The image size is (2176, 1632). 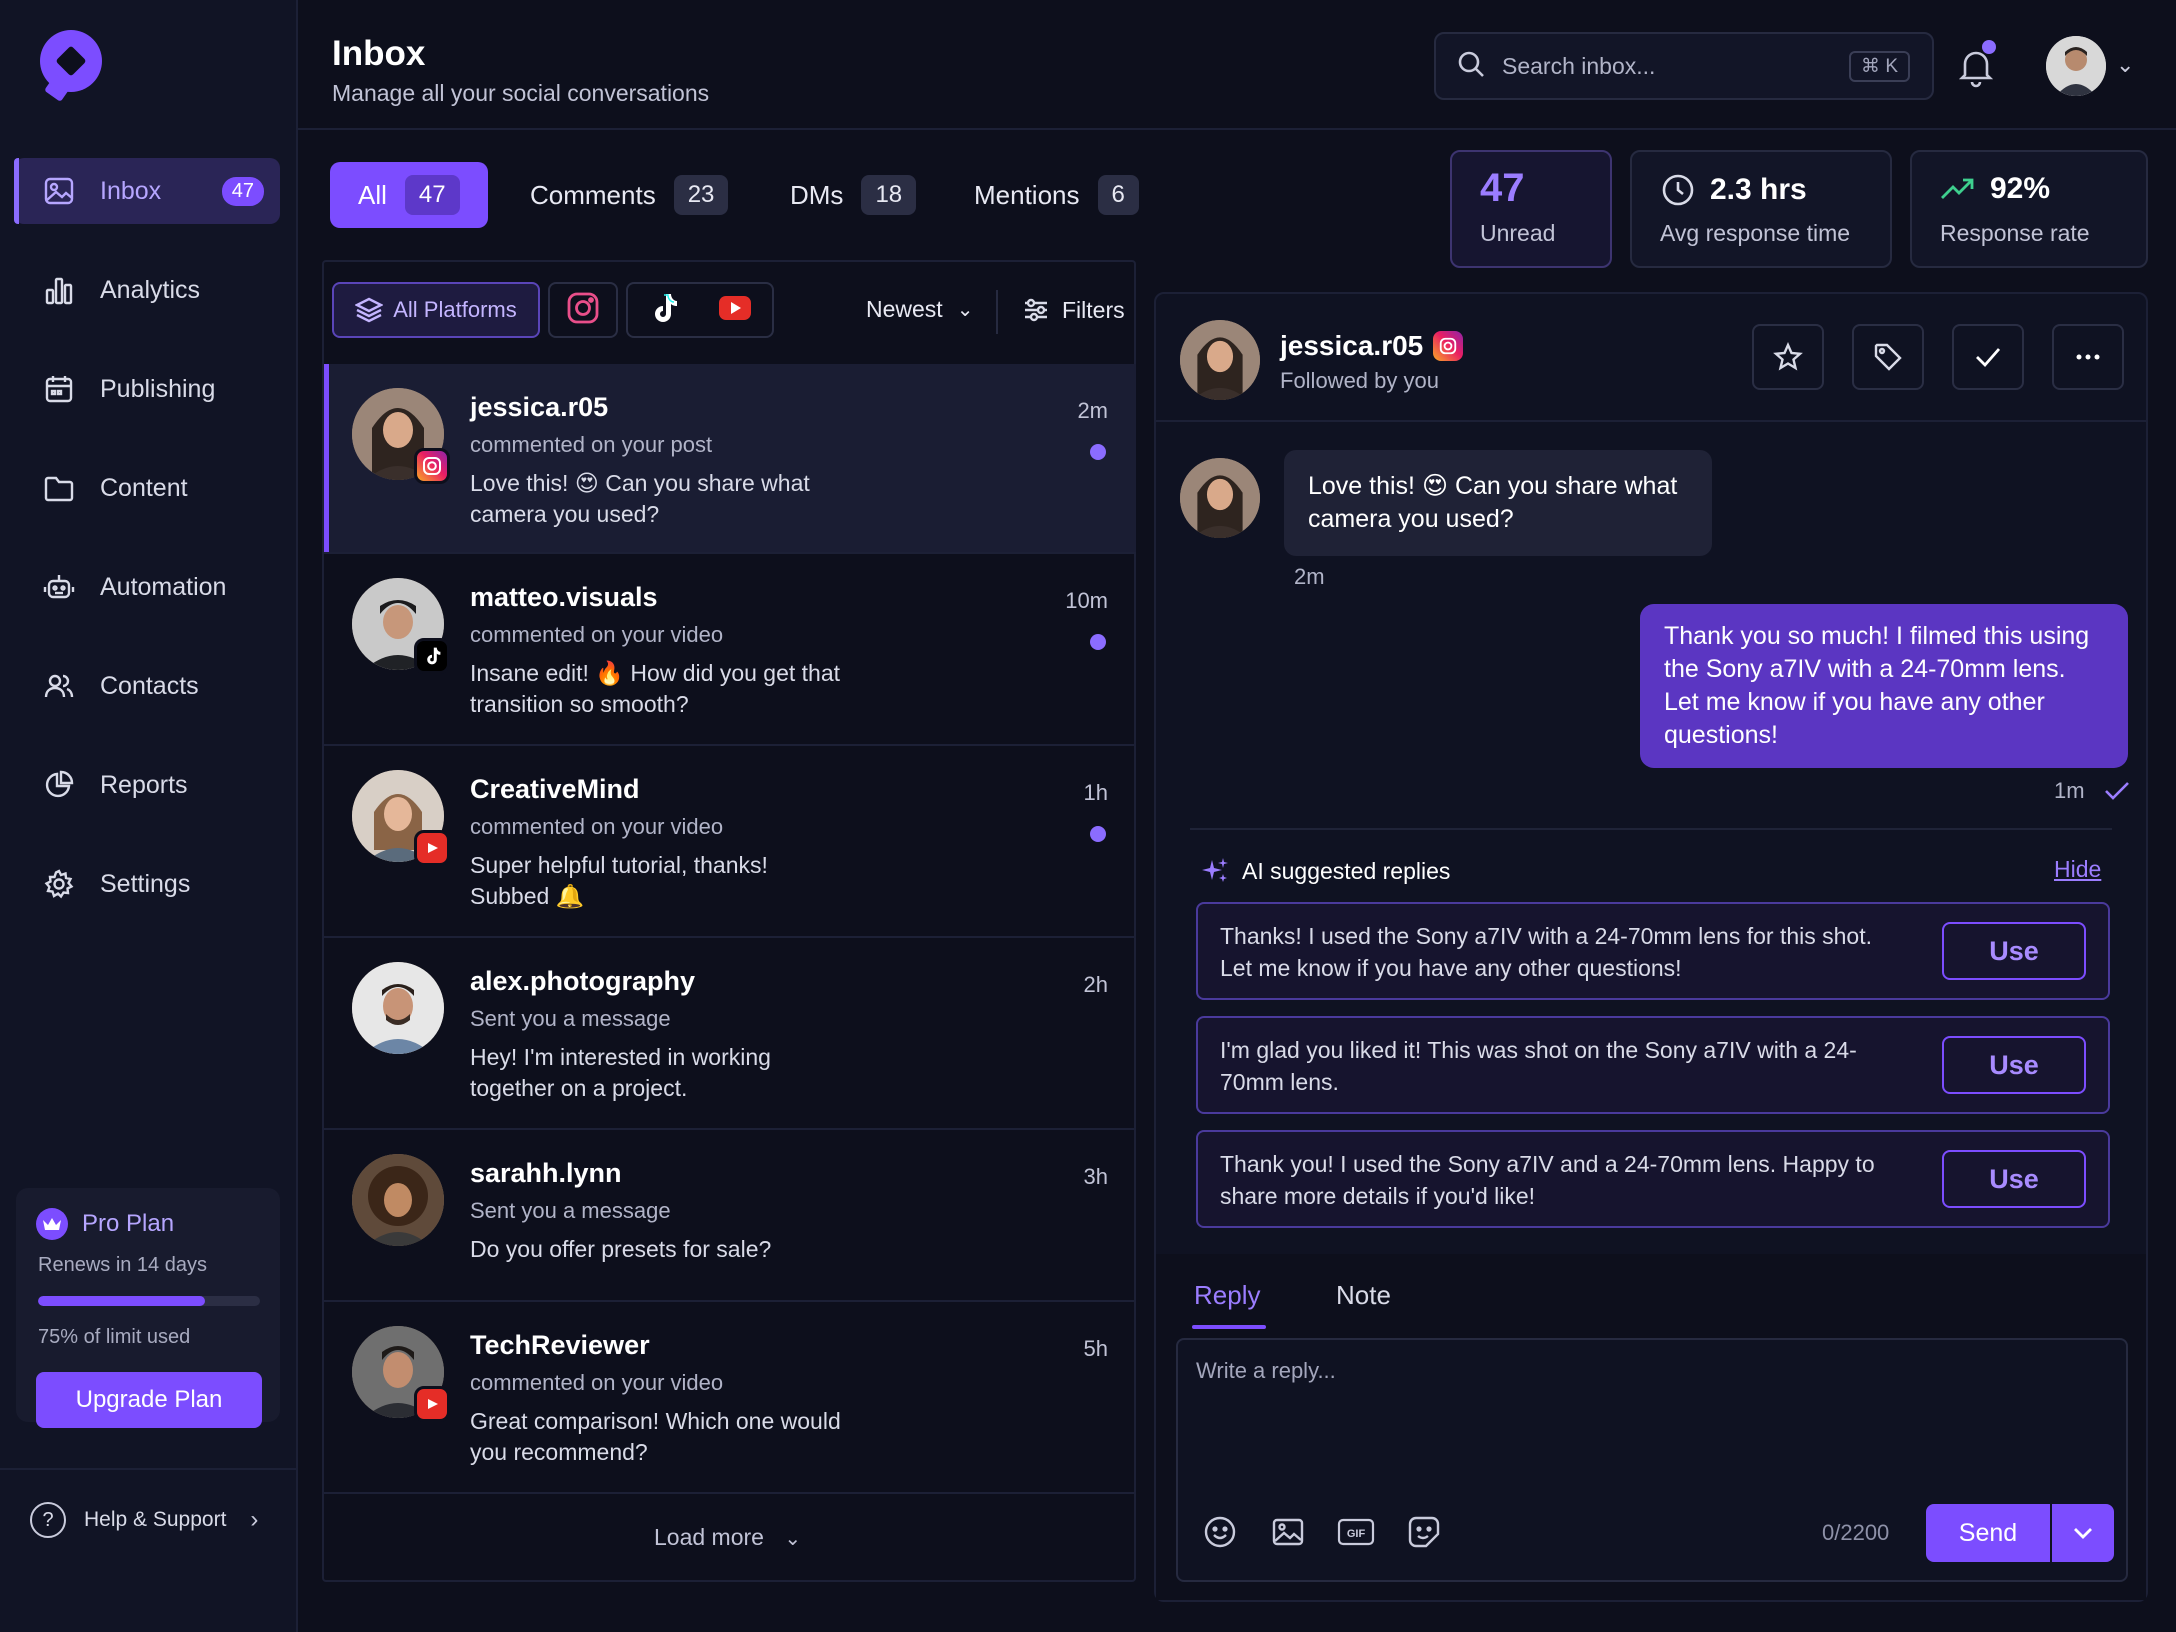 I want to click on load-more-button: Load more ⌄, so click(x=727, y=1537).